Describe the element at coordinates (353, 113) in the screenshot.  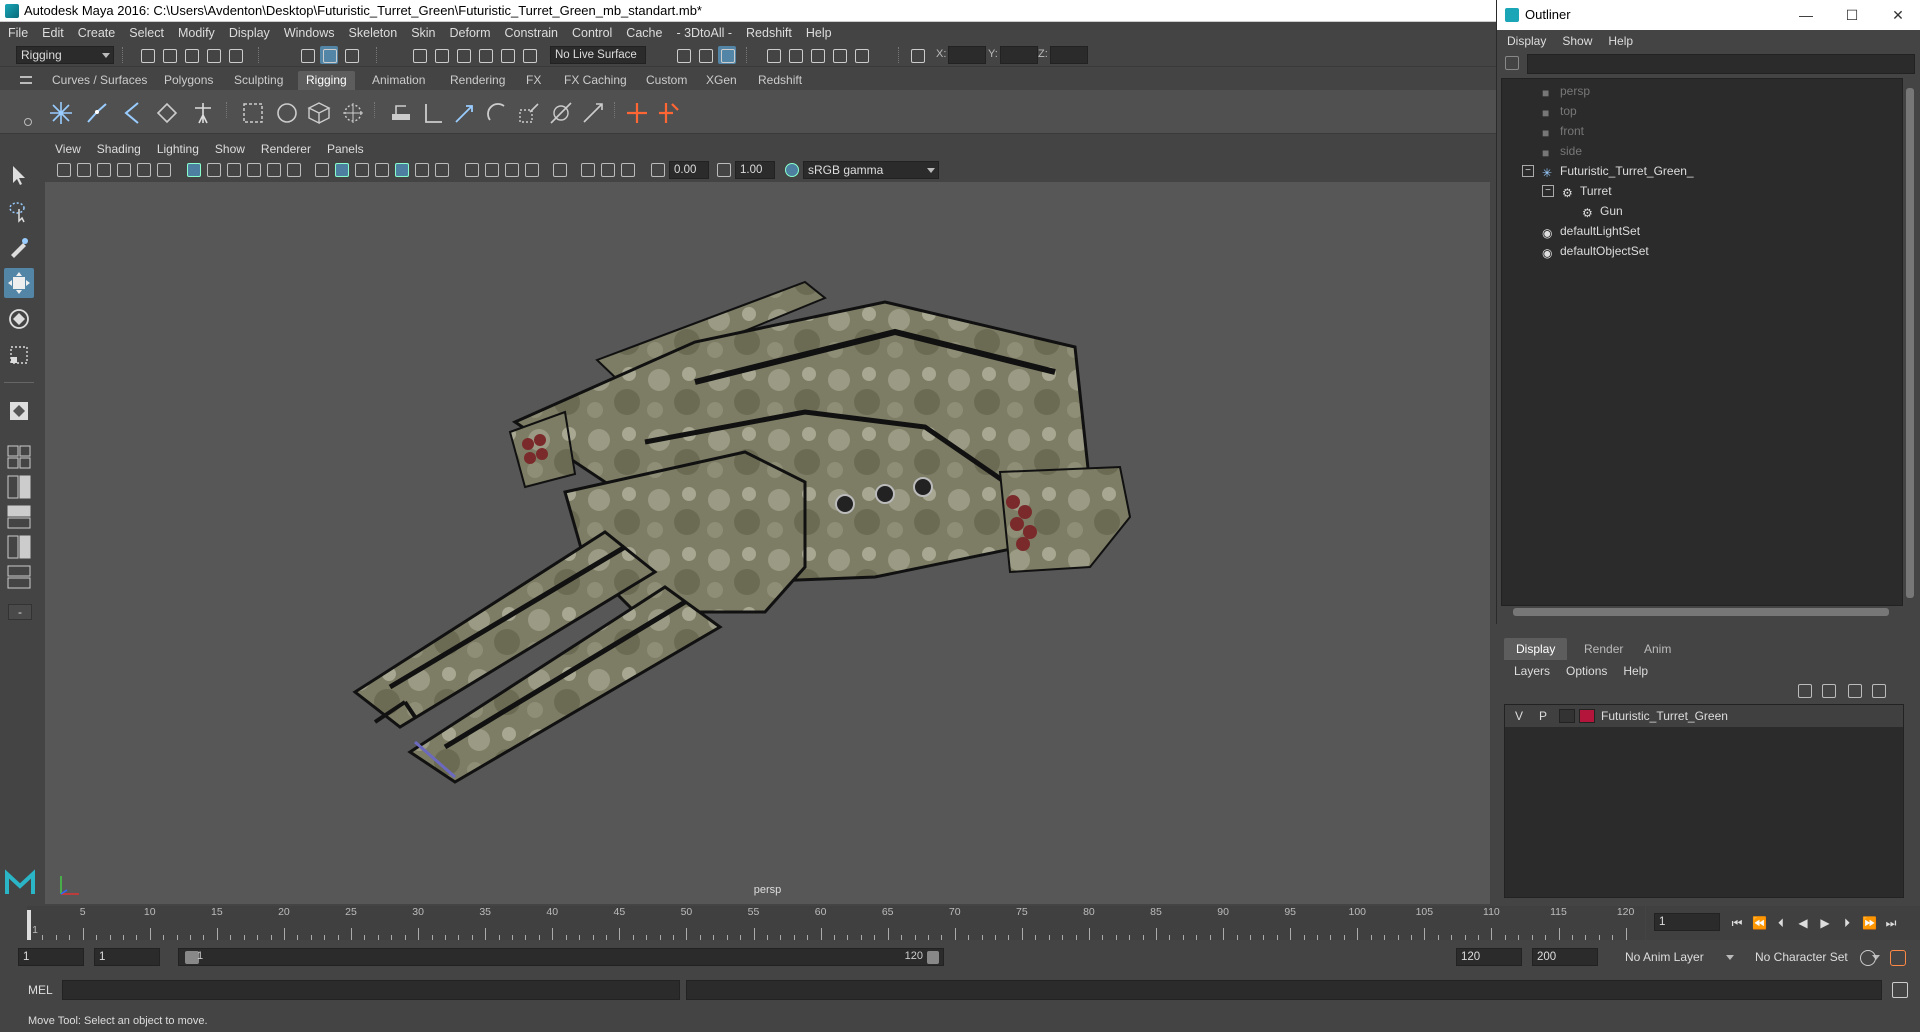
I see `cluster-icon` at that location.